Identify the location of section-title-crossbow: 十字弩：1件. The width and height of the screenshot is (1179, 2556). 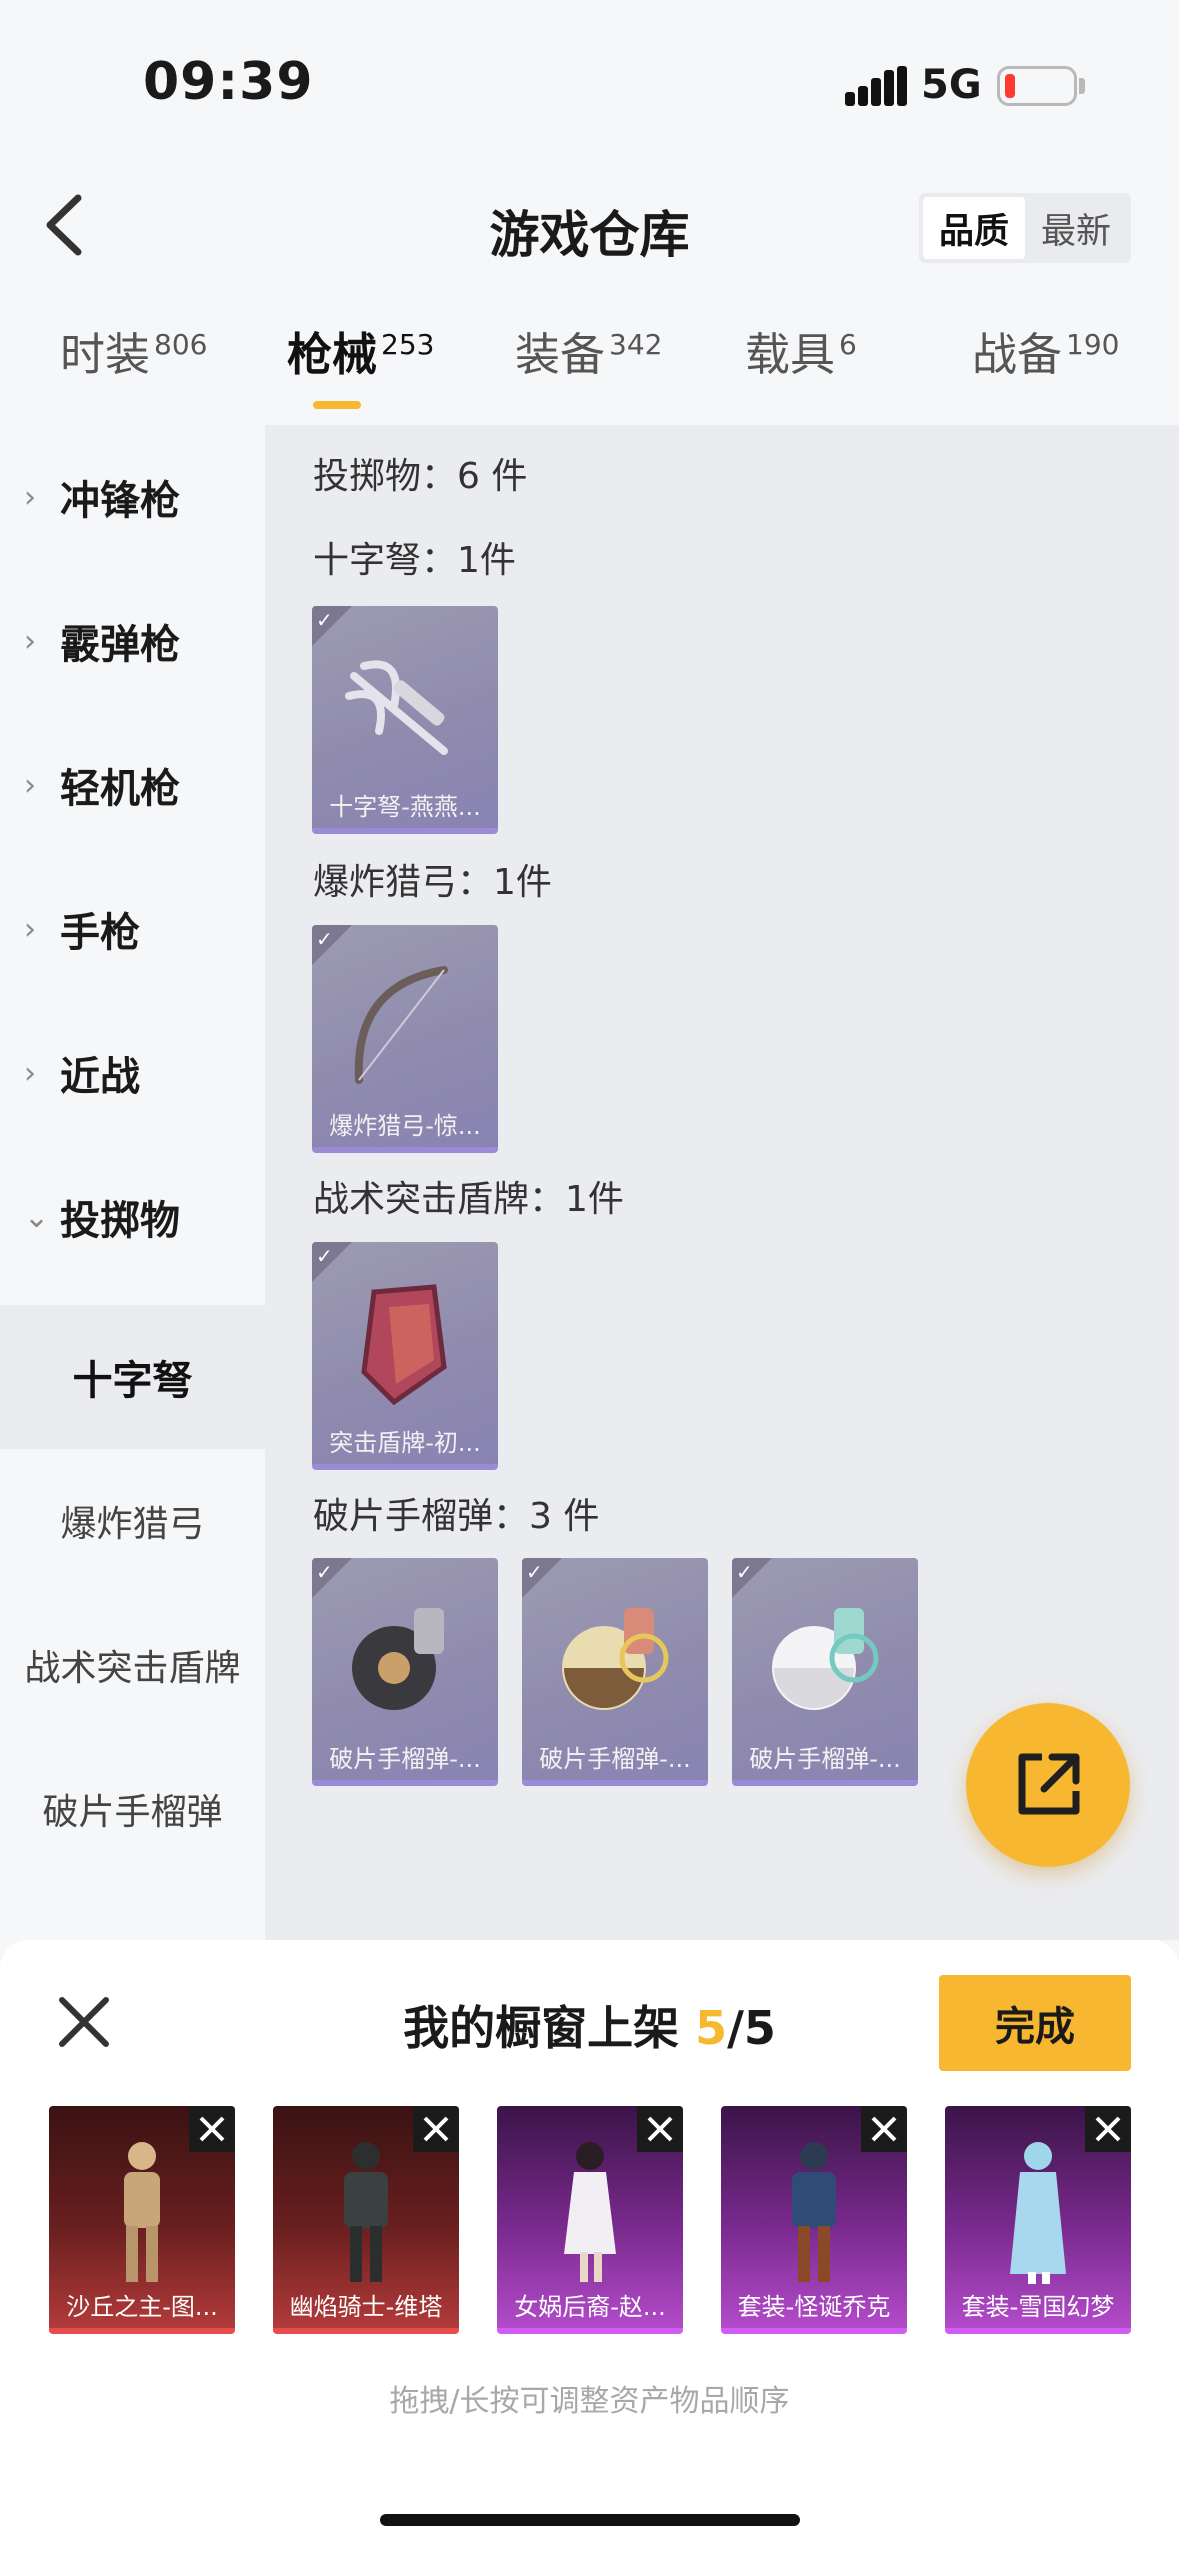
(414, 560).